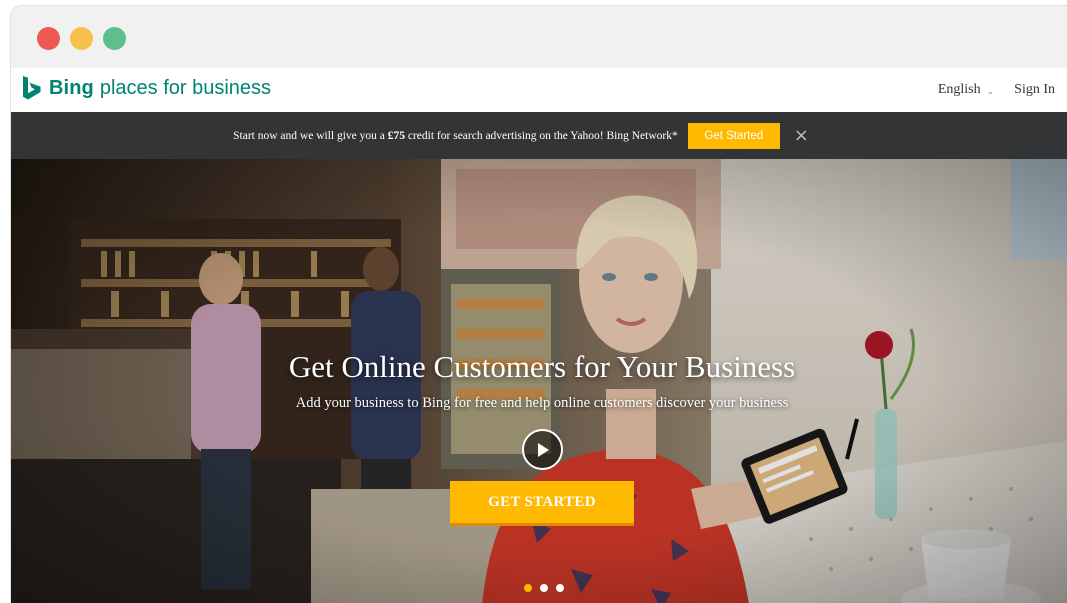  What do you see at coordinates (71, 87) in the screenshot?
I see `logo-bing-text: Bing` at bounding box center [71, 87].